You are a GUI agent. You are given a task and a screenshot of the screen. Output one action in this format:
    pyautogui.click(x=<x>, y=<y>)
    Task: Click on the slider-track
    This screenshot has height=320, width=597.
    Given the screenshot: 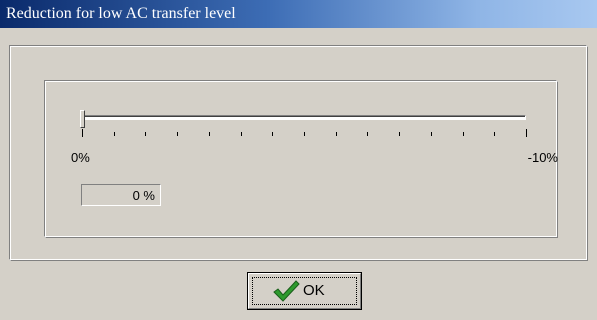 What is the action you would take?
    pyautogui.click(x=304, y=117)
    